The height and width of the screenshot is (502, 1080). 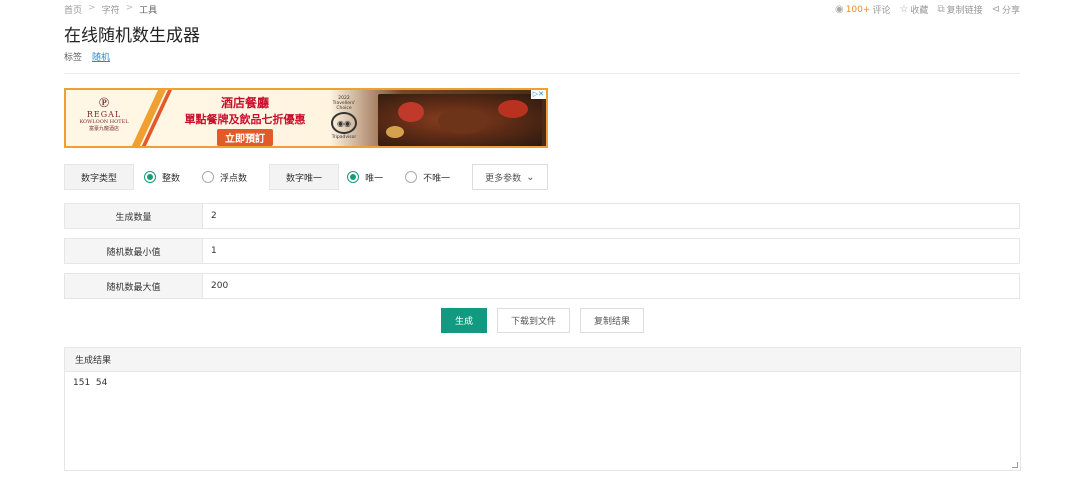 I want to click on result-header: 生成结果, so click(x=542, y=360).